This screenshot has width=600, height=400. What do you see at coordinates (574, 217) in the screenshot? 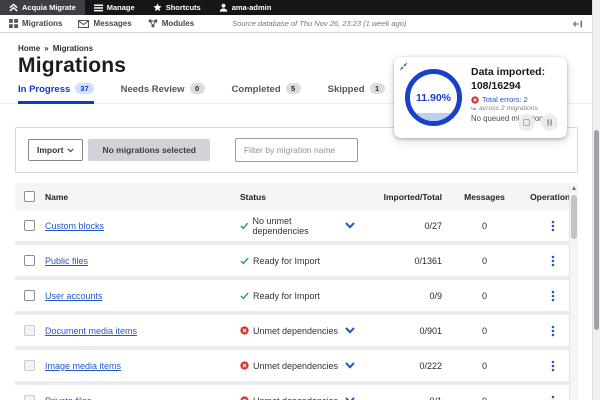
I see `table-scrollbar-thumb` at bounding box center [574, 217].